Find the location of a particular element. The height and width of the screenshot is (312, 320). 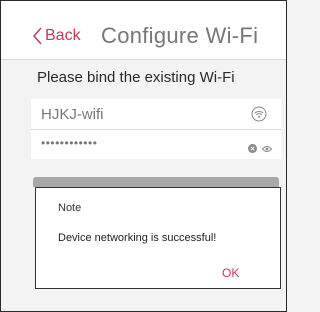

clear-icon is located at coordinates (252, 149).